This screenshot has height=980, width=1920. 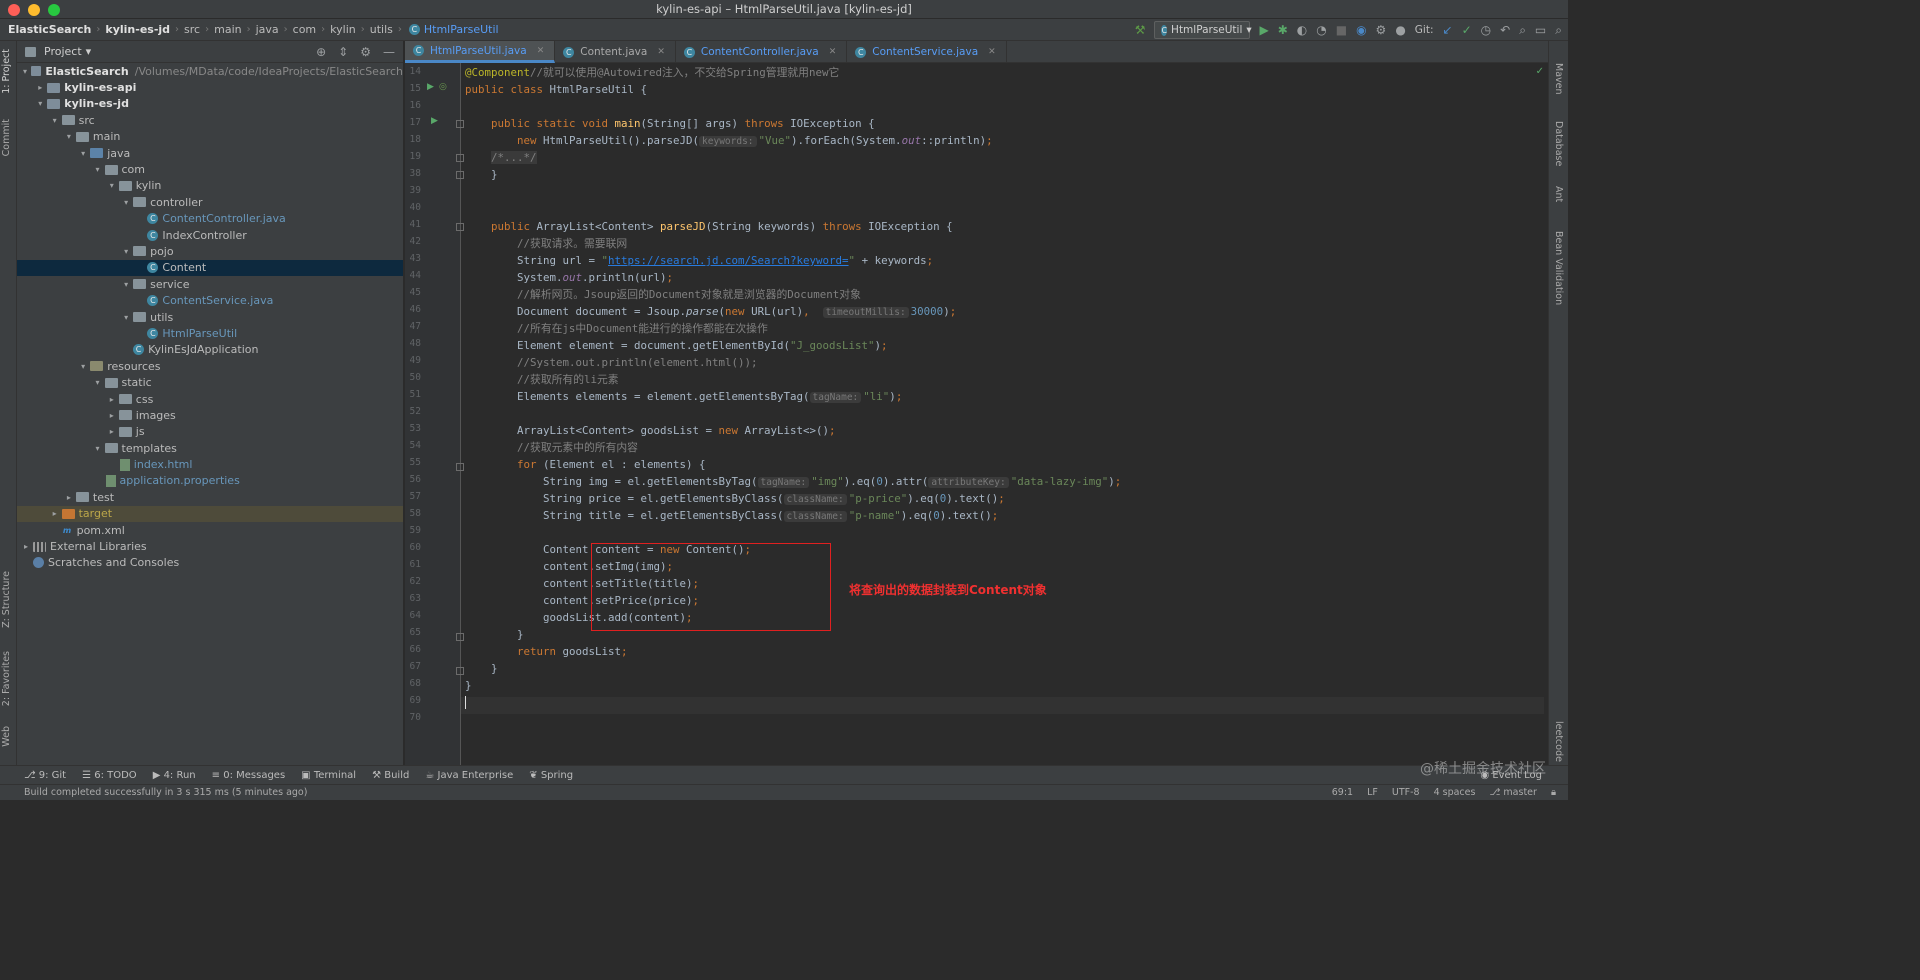 What do you see at coordinates (569, 277) in the screenshot?
I see `code-line: System.out.println(url);` at bounding box center [569, 277].